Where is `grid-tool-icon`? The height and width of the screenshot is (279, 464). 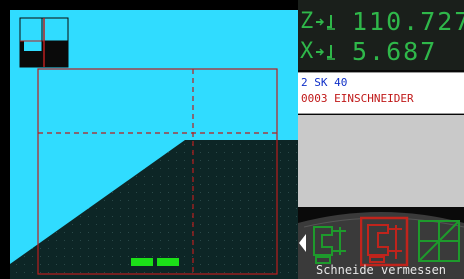 grid-tool-icon is located at coordinates (439, 241).